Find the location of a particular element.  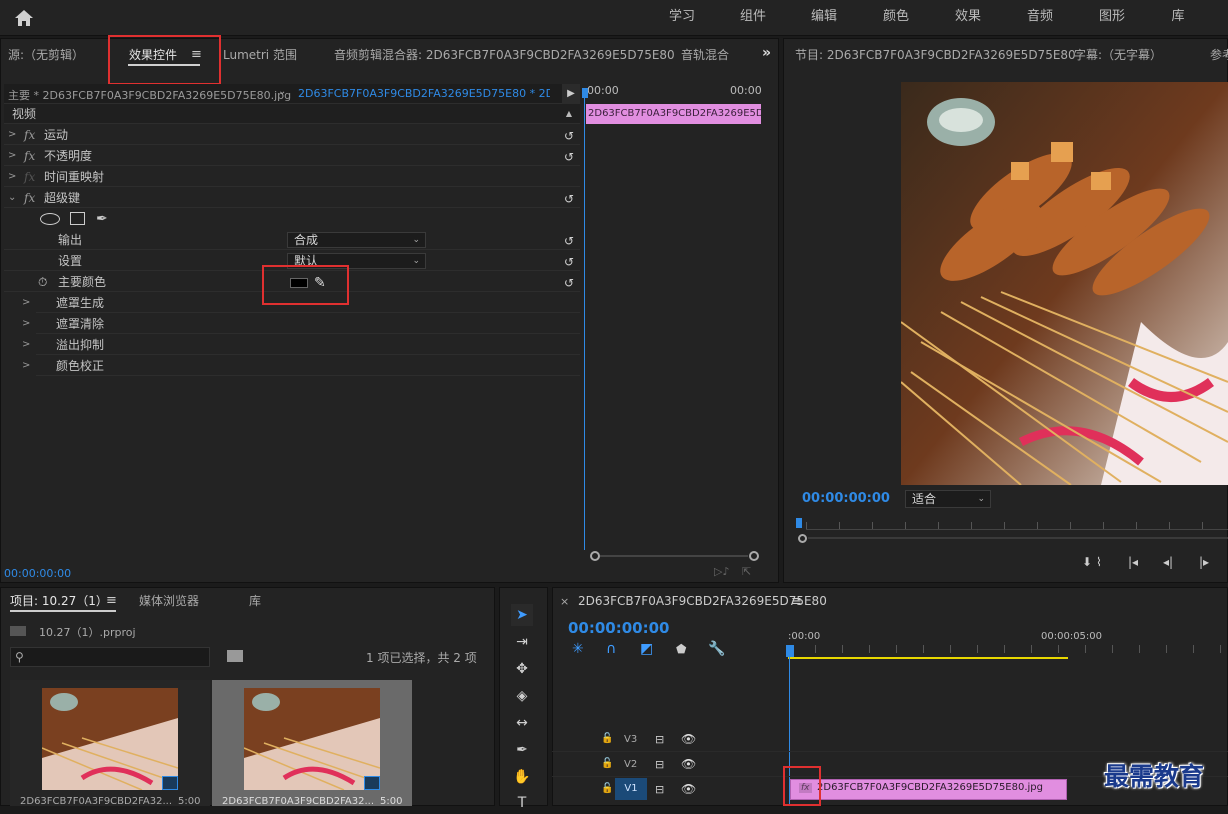

workspace-learn: 学习 is located at coordinates (682, 17).